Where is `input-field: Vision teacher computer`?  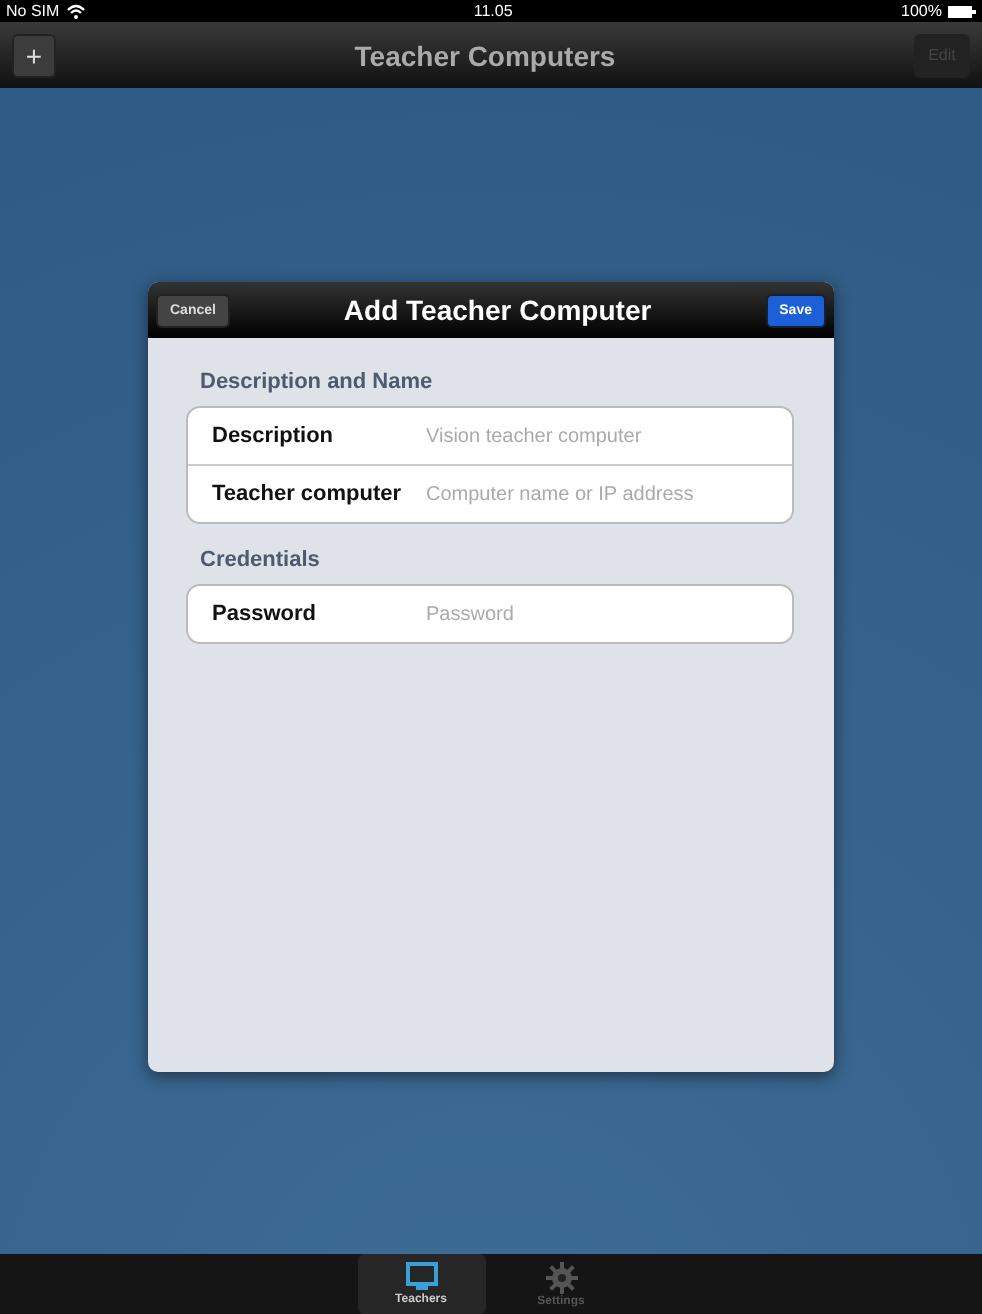 input-field: Vision teacher computer is located at coordinates (597, 436).